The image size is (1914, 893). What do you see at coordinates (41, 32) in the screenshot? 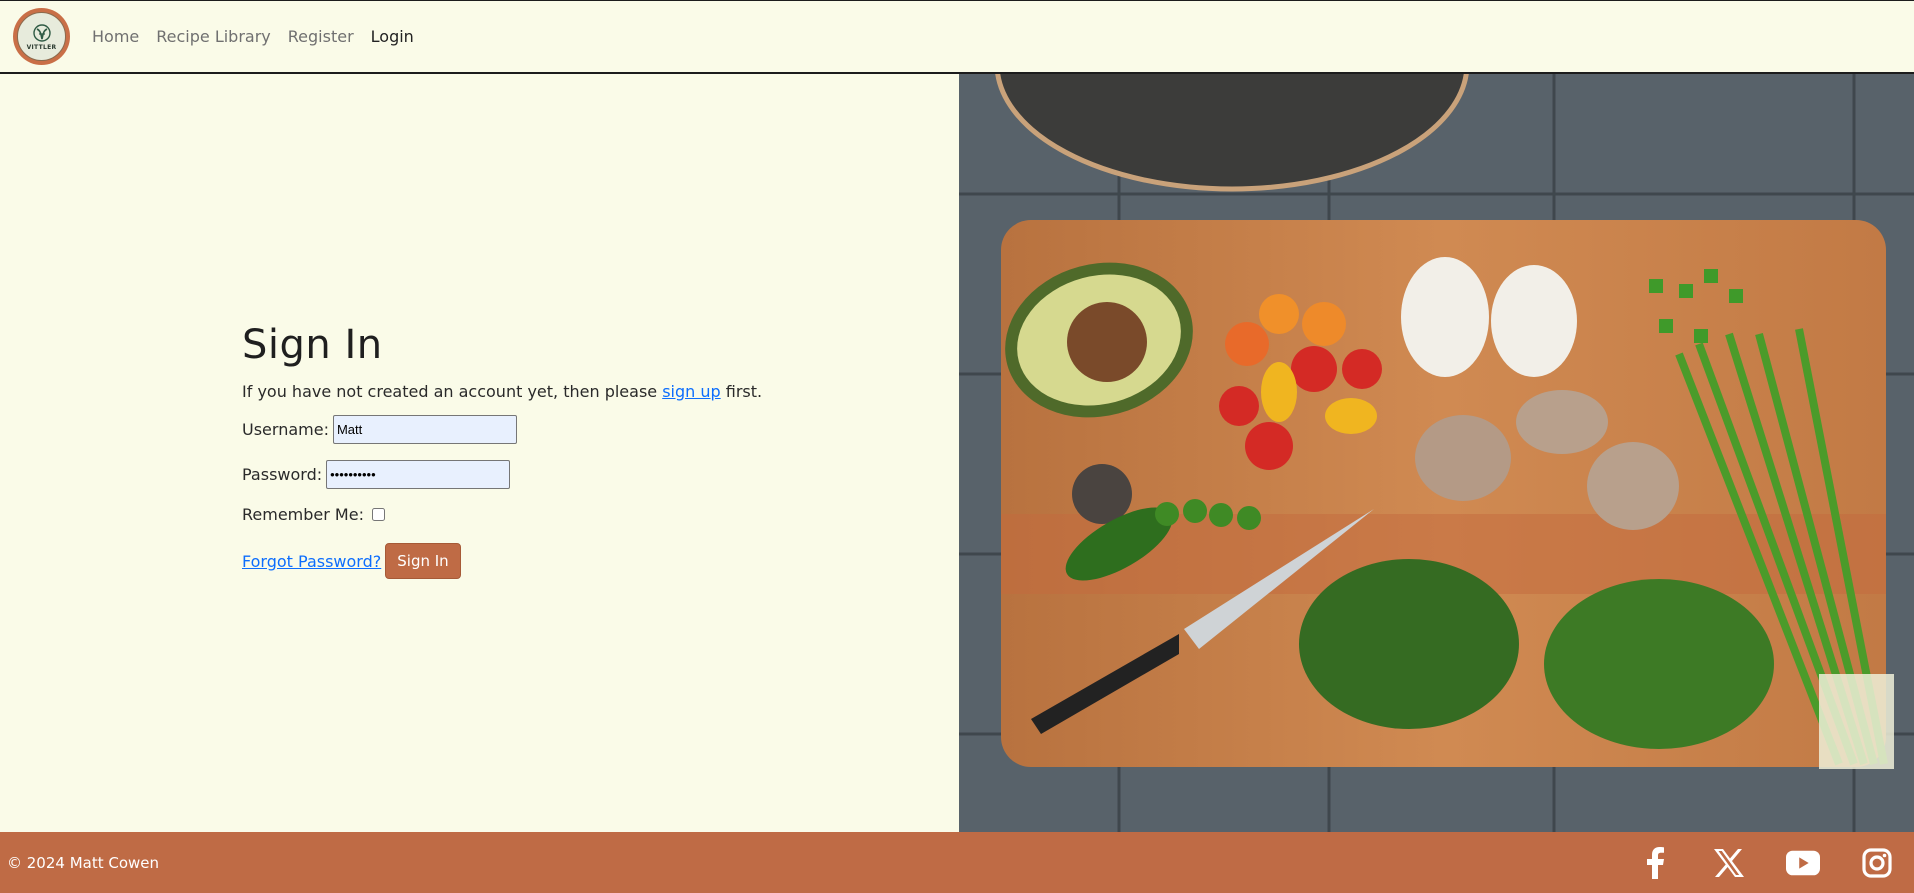
I see `leaf-icon` at bounding box center [41, 32].